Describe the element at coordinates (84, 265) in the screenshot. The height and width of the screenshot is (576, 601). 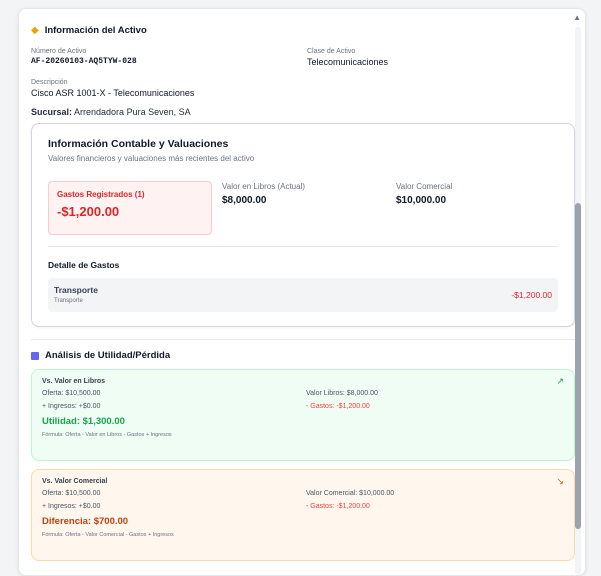
I see `expense-detail-title: Detalle de Gastos` at that location.